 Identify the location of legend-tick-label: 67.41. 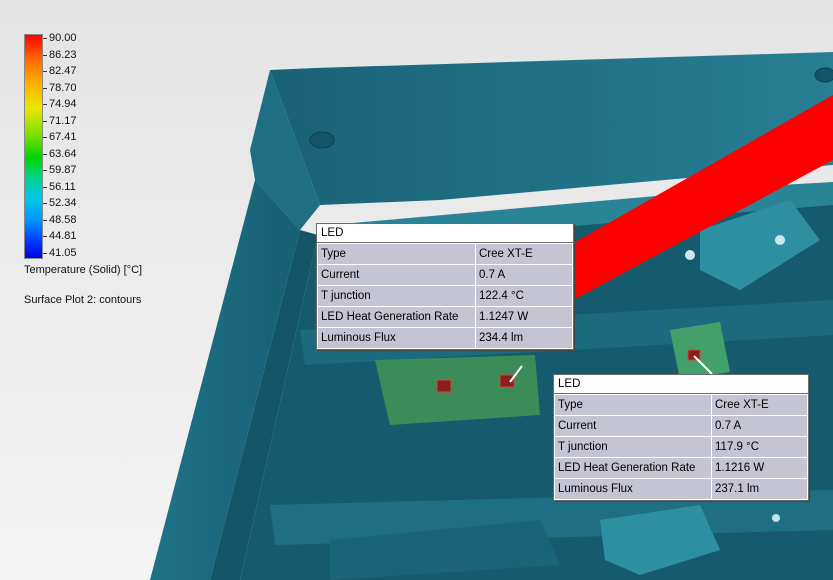
(63, 137).